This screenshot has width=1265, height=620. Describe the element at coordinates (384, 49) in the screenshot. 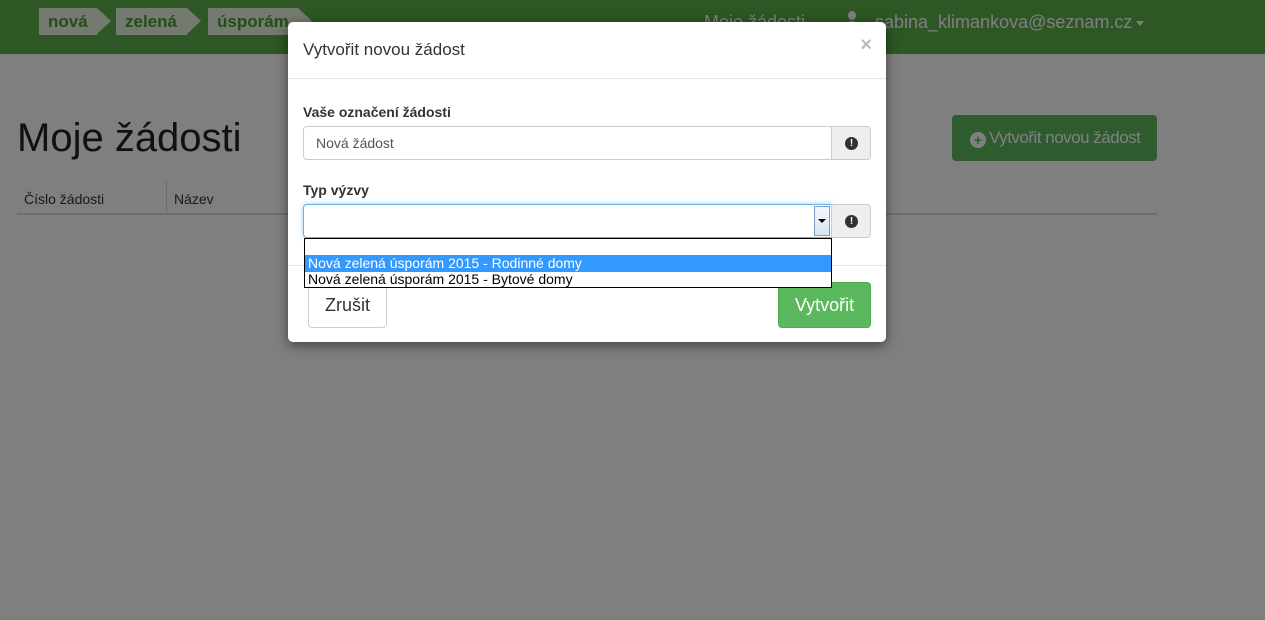

I see `modal-title: Vytvořit novou žádost` at that location.